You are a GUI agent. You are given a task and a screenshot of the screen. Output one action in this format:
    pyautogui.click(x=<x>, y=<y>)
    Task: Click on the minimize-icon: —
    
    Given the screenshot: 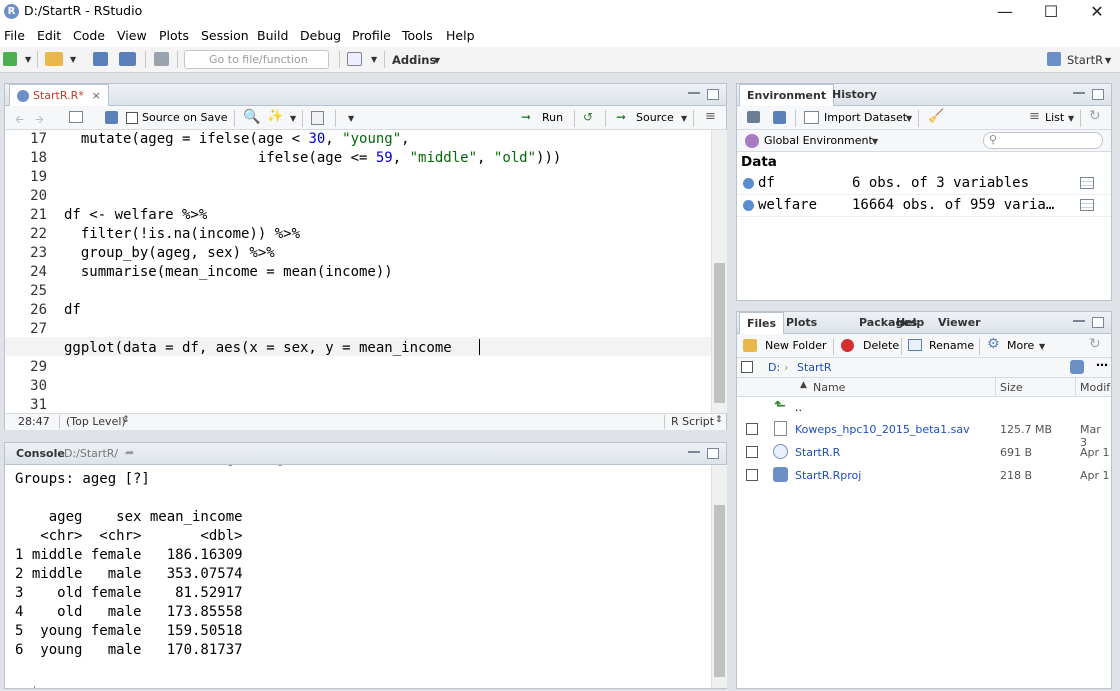 What is the action you would take?
    pyautogui.click(x=1005, y=13)
    